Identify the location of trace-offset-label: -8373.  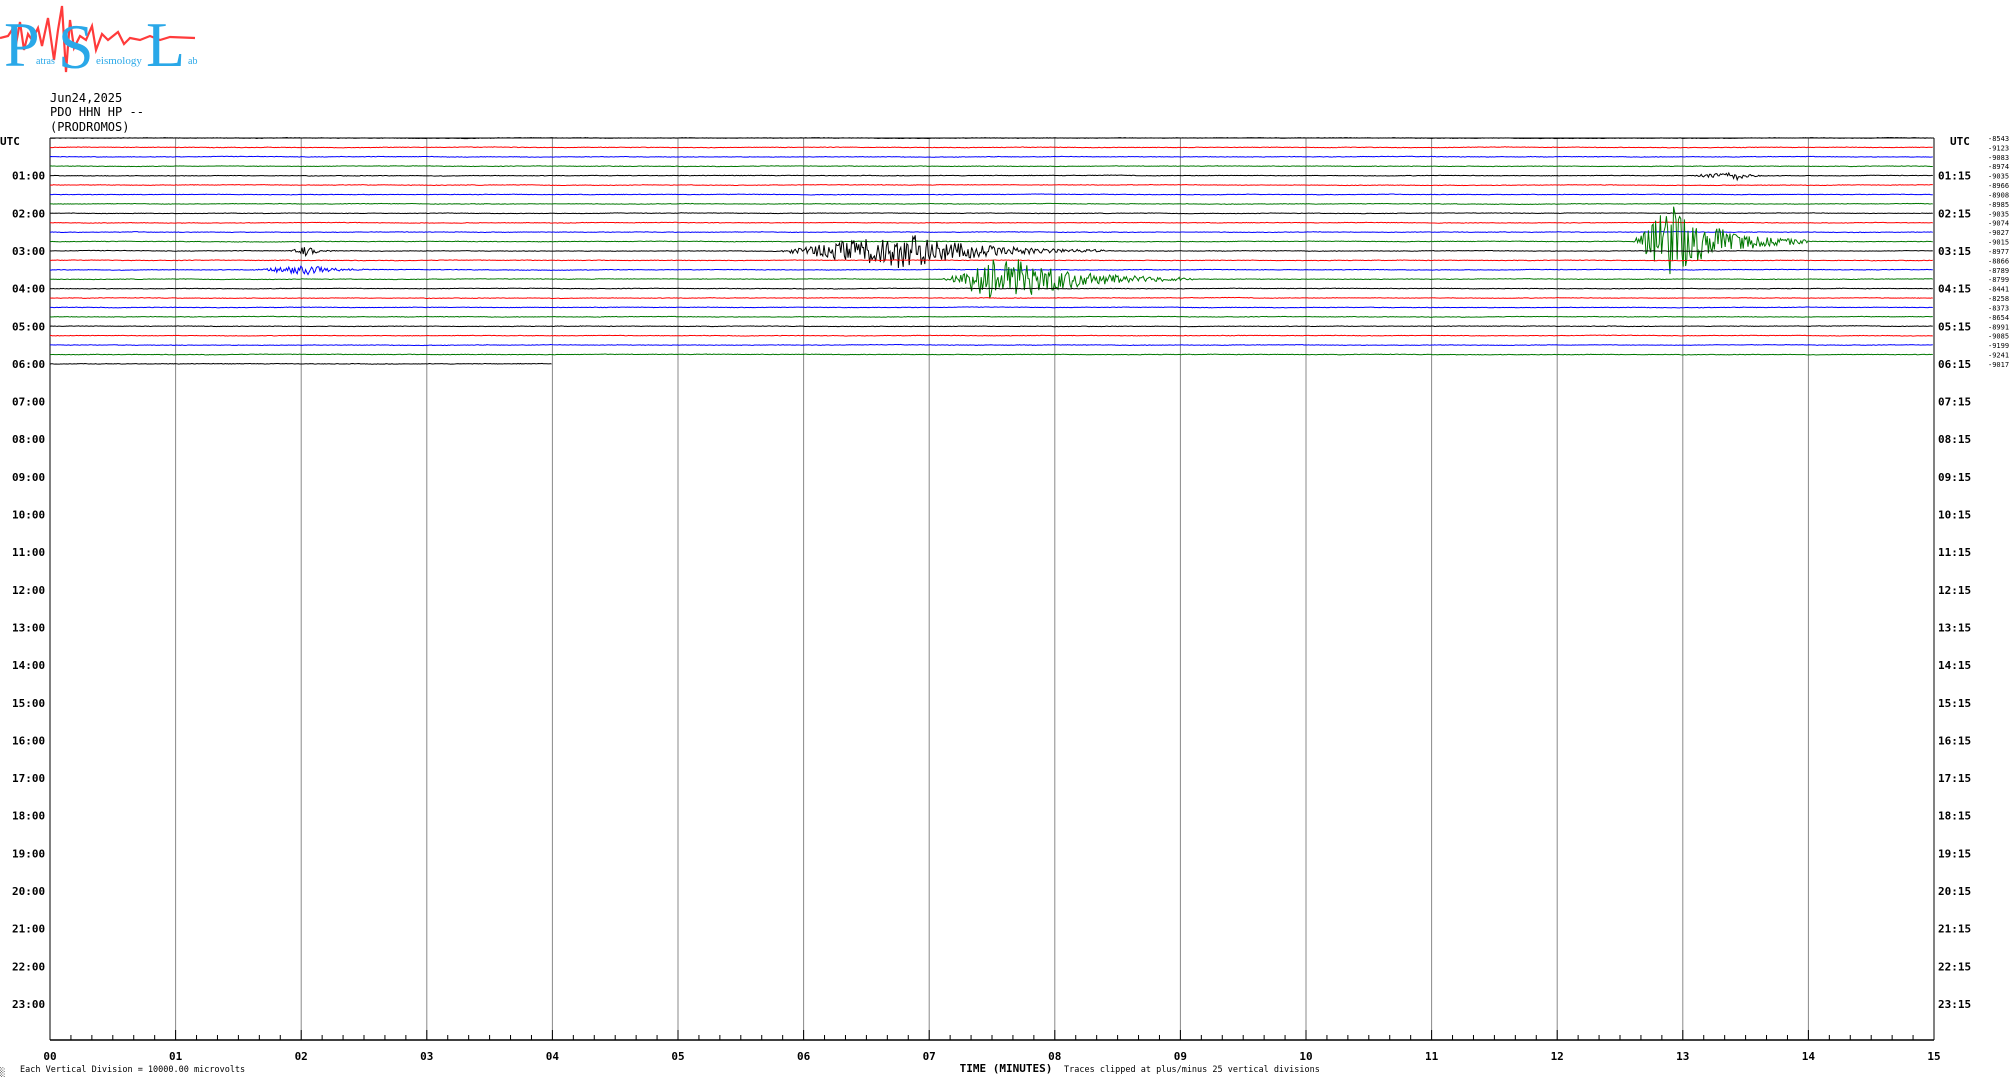
(1998, 308).